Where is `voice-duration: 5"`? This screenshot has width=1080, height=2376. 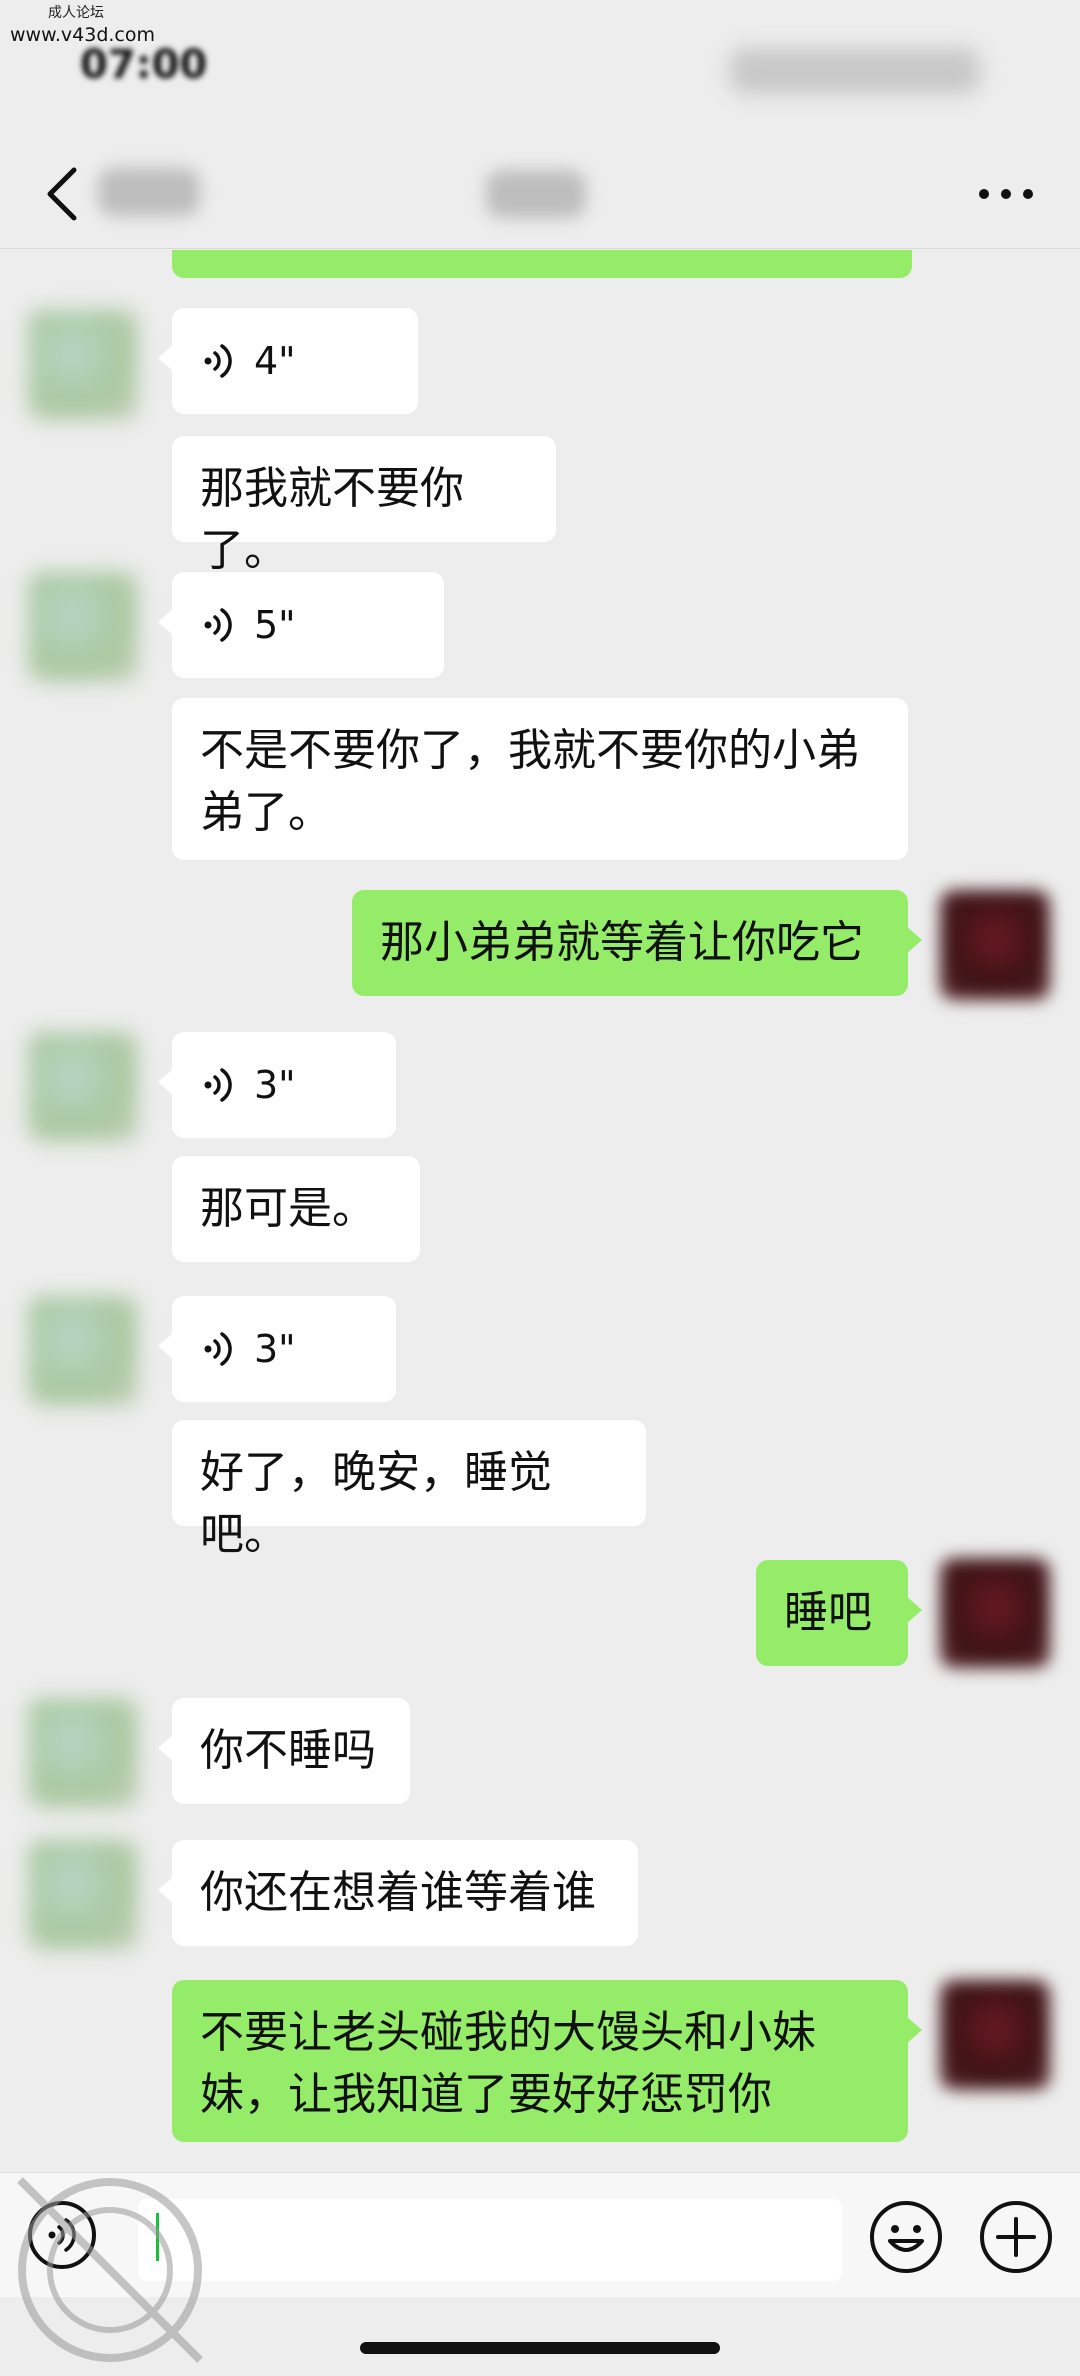
voice-duration: 5" is located at coordinates (275, 625).